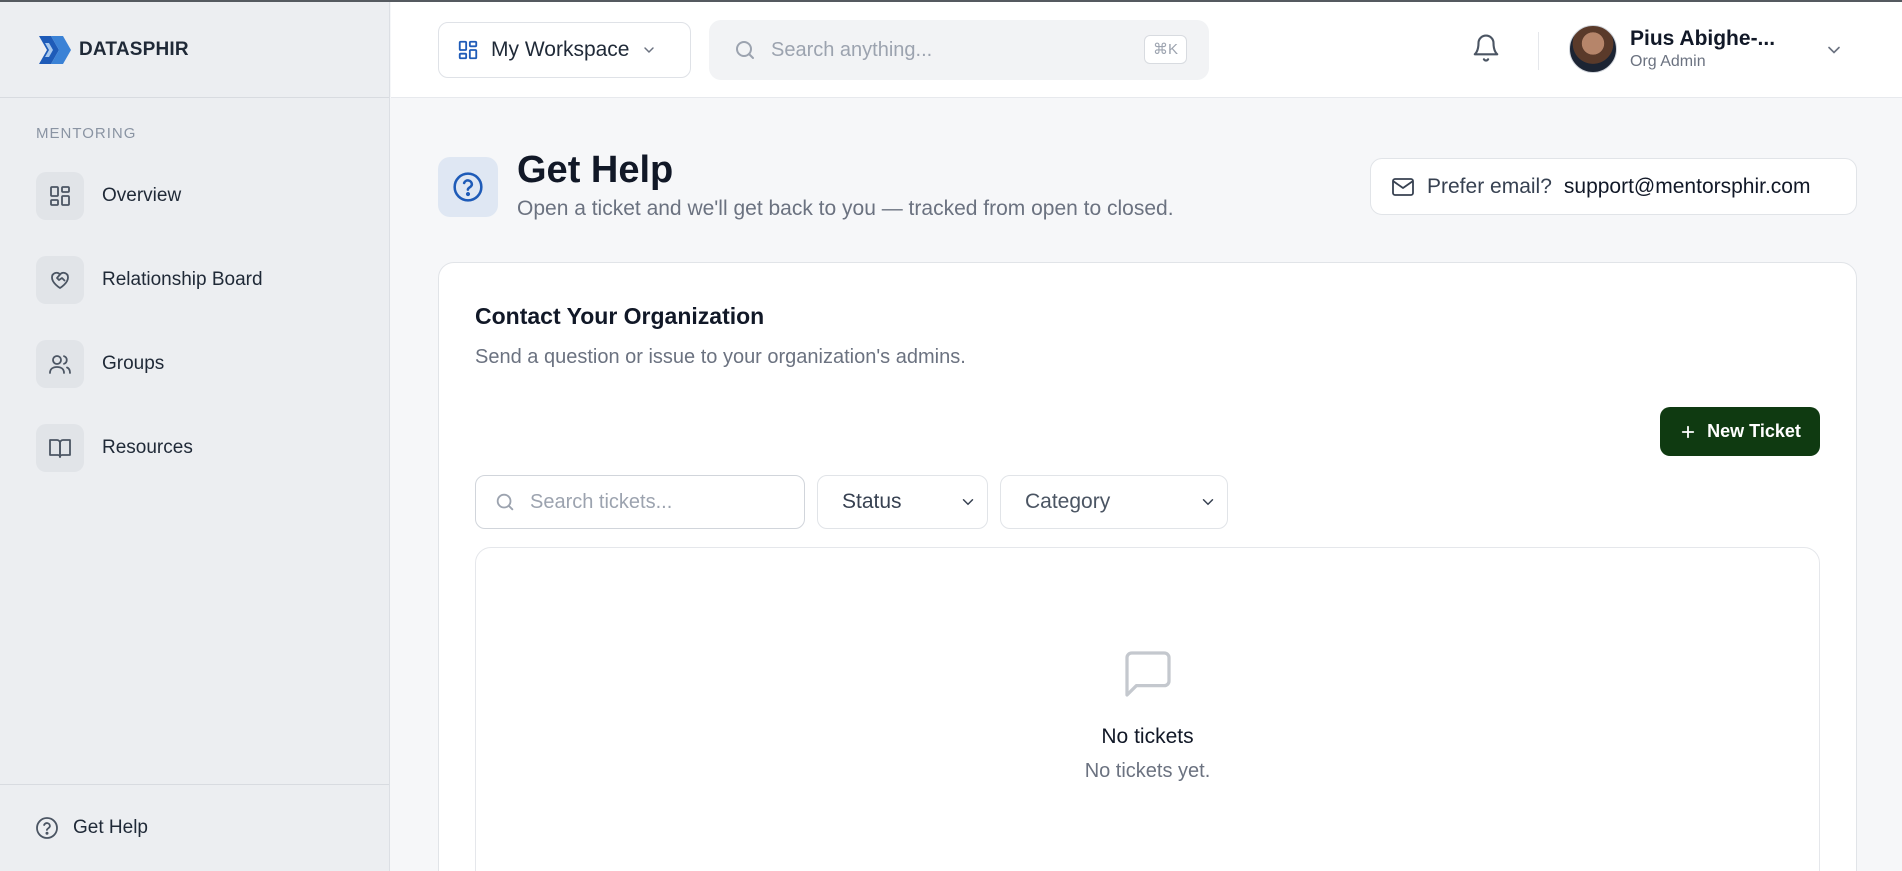 The height and width of the screenshot is (871, 1902). I want to click on global-search-input, so click(951, 50).